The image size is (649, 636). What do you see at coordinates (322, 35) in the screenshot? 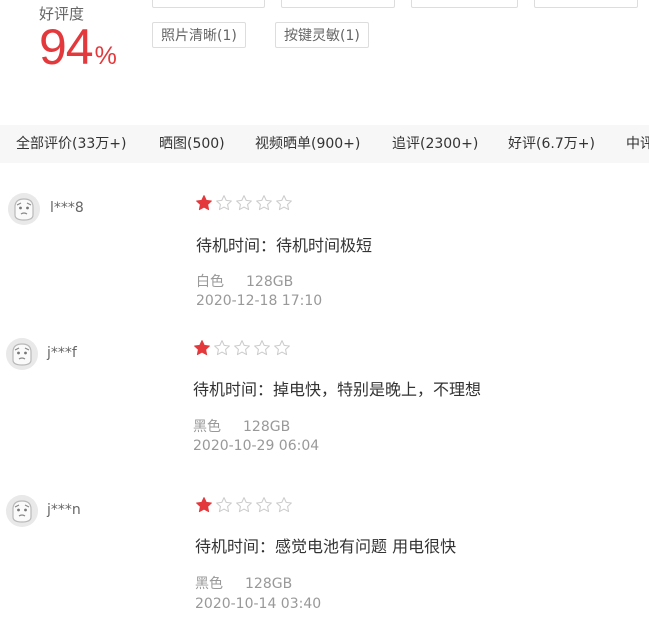
I see `tag-item: 按键灵敏(1)` at bounding box center [322, 35].